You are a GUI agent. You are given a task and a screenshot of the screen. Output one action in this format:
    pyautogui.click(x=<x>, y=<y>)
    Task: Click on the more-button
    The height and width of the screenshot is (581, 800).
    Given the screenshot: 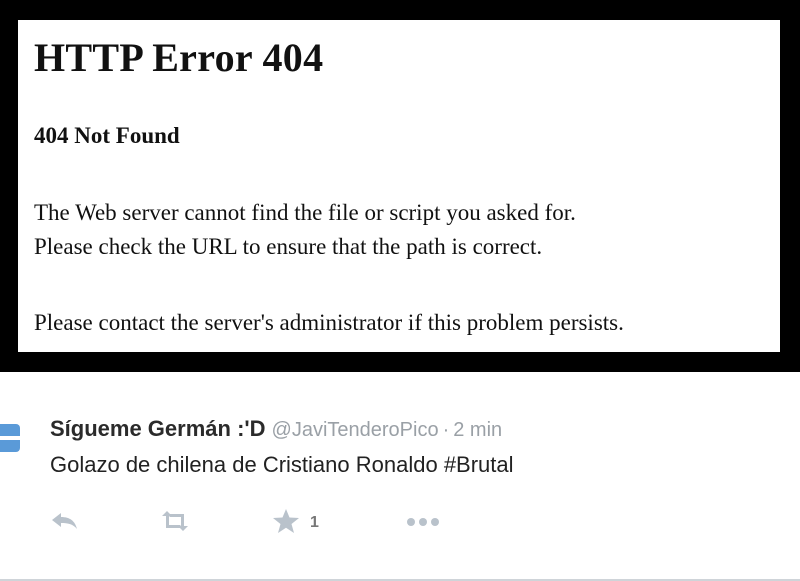 What is the action you would take?
    pyautogui.click(x=423, y=523)
    